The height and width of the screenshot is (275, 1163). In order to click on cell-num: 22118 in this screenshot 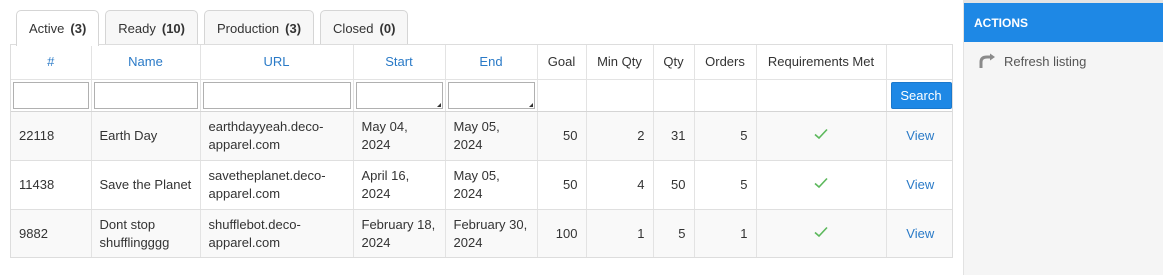, I will do `click(51, 136)`.